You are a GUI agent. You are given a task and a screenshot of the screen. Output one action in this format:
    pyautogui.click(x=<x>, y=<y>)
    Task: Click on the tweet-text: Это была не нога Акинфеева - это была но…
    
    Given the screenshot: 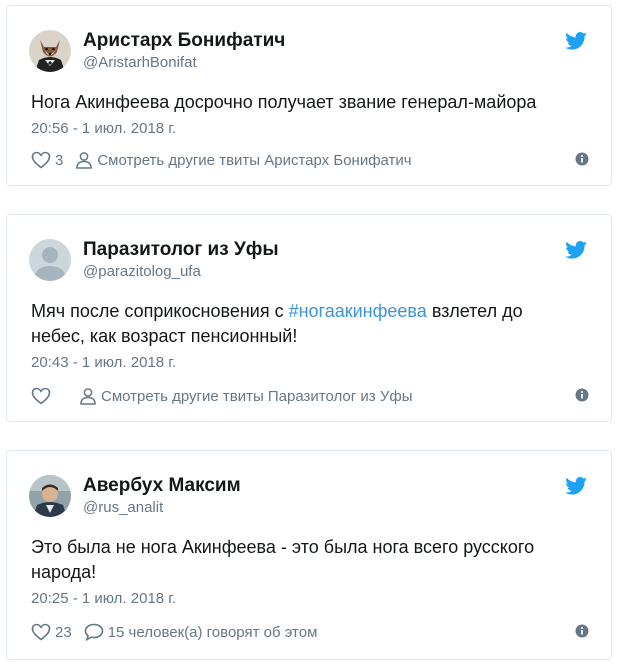 What is the action you would take?
    pyautogui.click(x=283, y=559)
    